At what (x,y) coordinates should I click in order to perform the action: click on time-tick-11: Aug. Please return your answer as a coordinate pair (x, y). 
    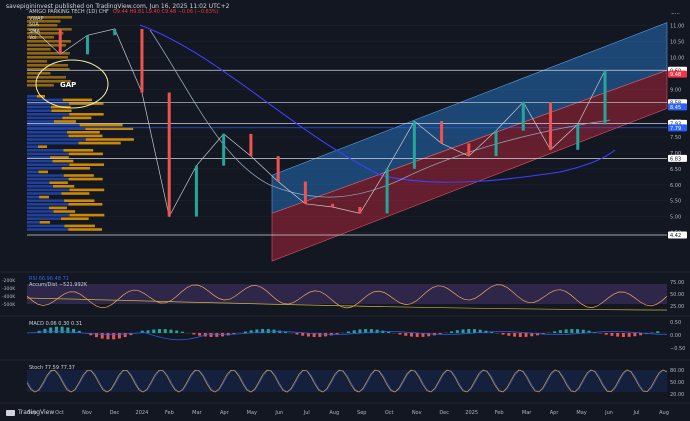
    Looking at the image, I should click on (334, 413).